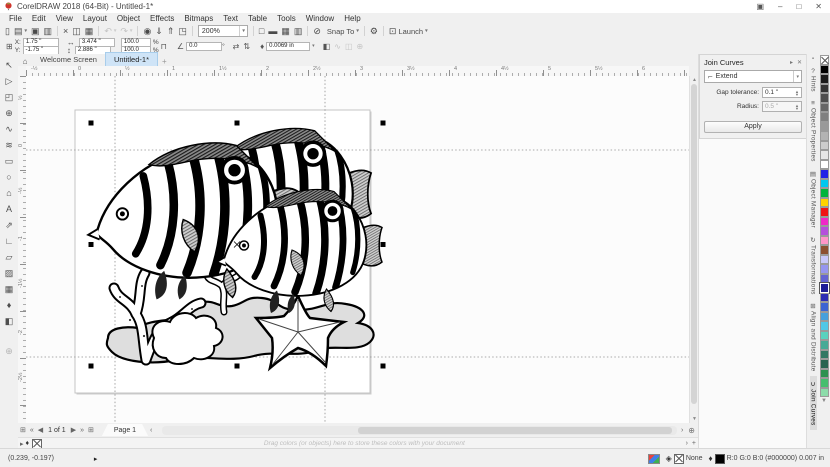 The width and height of the screenshot is (830, 467). What do you see at coordinates (824, 136) in the screenshot?
I see `palette-swatch-b3b3b3` at bounding box center [824, 136].